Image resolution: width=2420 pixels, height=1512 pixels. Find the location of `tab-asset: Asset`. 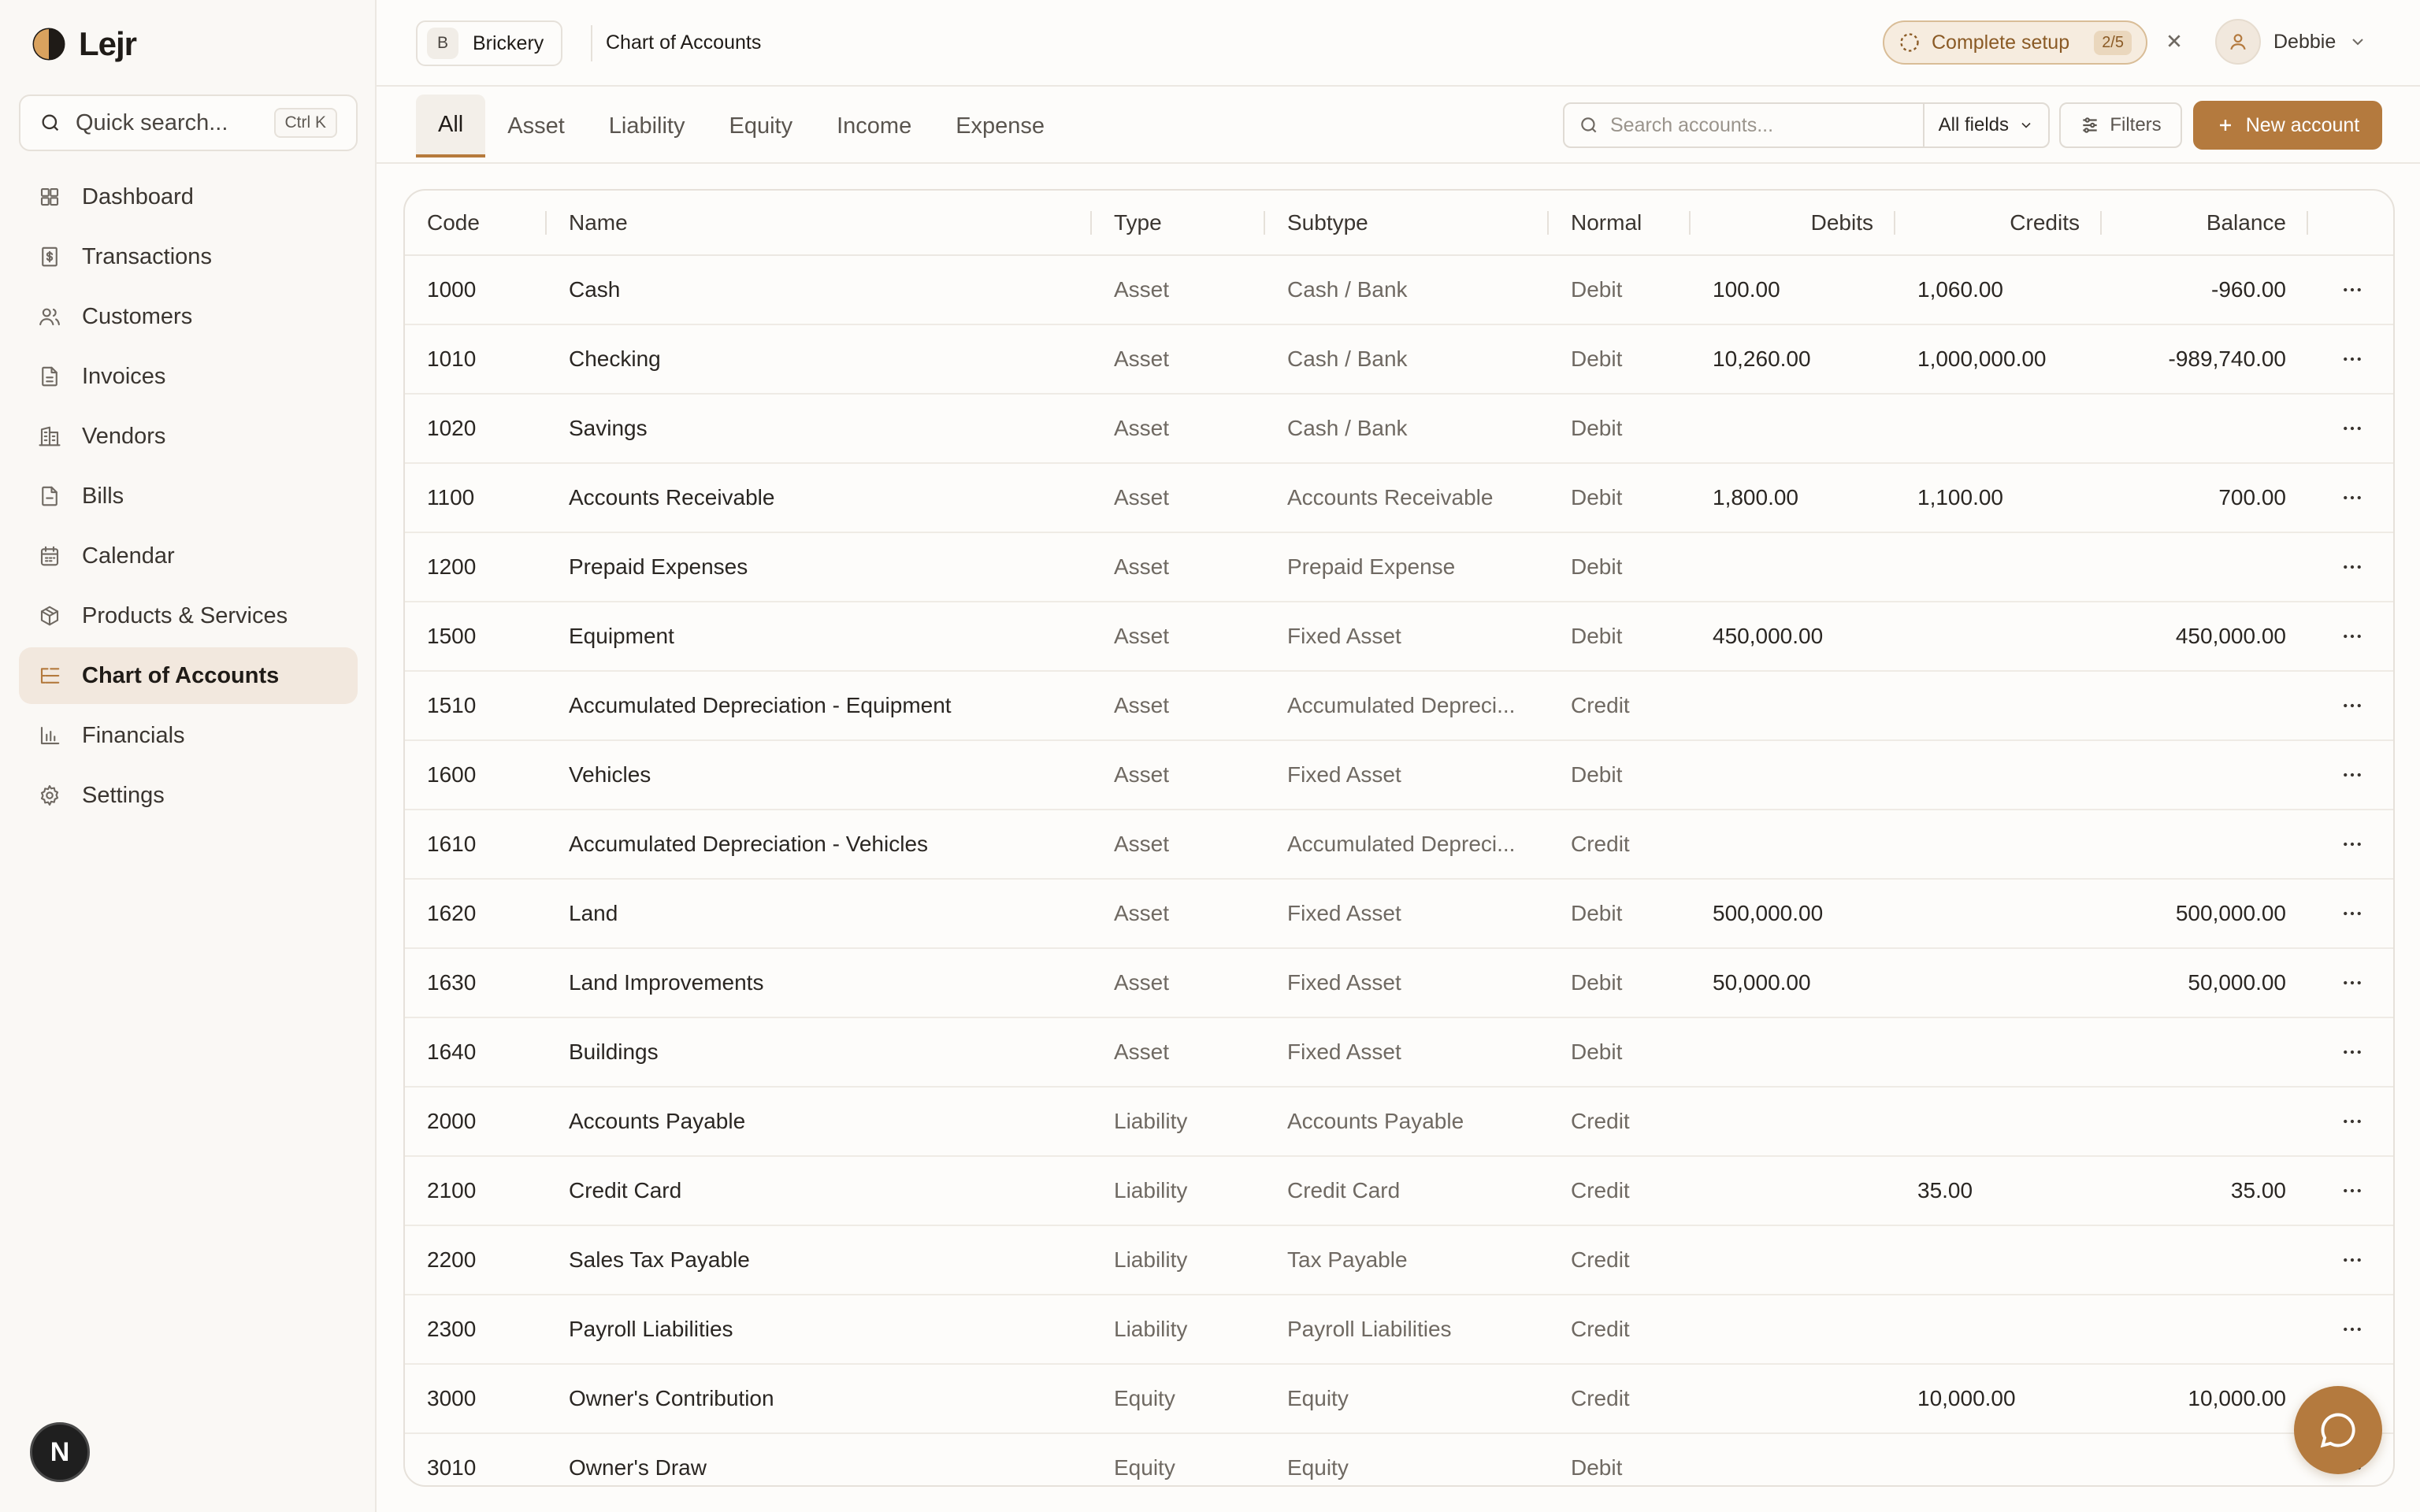

tab-asset: Asset is located at coordinates (536, 126).